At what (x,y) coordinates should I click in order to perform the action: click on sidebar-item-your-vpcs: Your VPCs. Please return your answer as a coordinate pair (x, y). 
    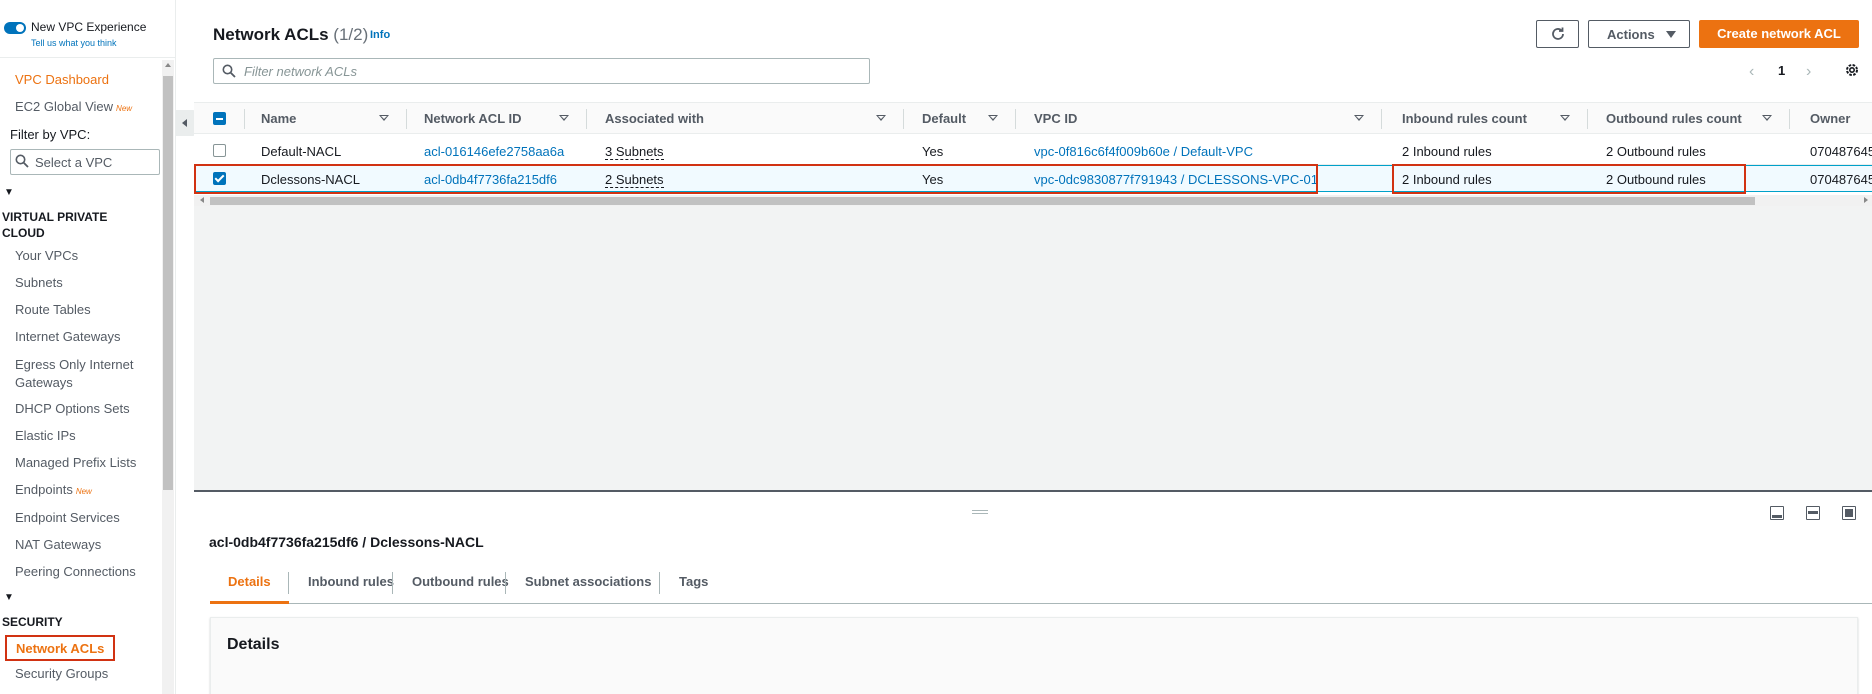
    Looking at the image, I should click on (46, 256).